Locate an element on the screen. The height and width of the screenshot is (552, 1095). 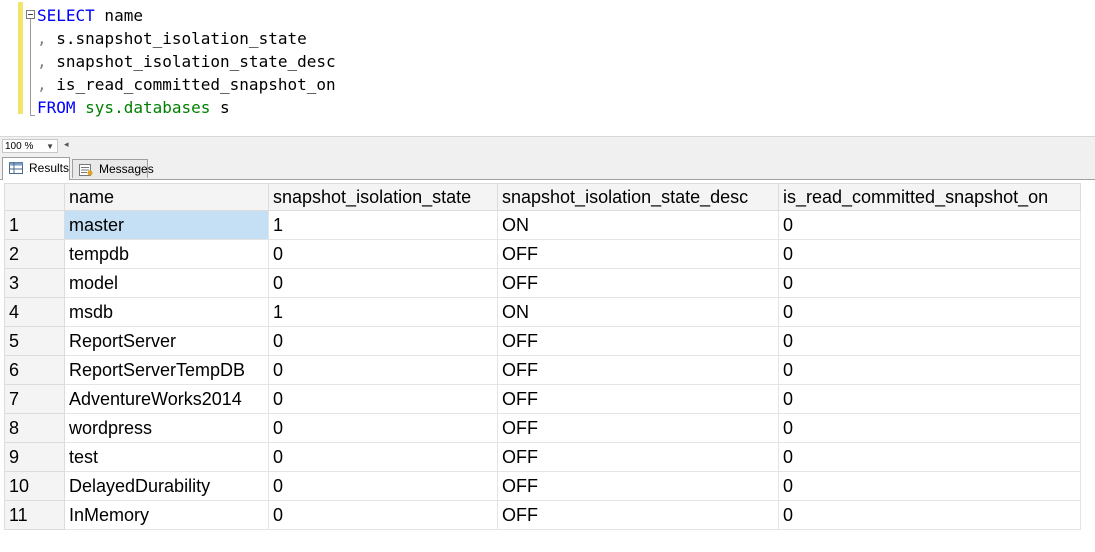
code-line: FROM sys.databases s is located at coordinates (133, 107).